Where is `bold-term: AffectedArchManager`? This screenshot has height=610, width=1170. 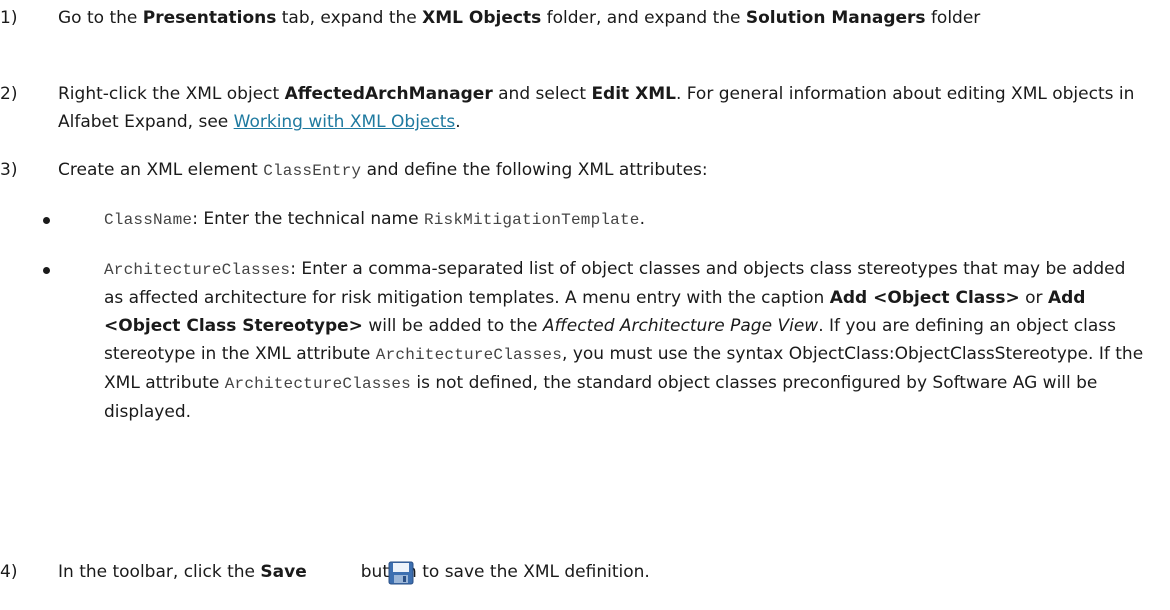 bold-term: AffectedArchManager is located at coordinates (388, 94).